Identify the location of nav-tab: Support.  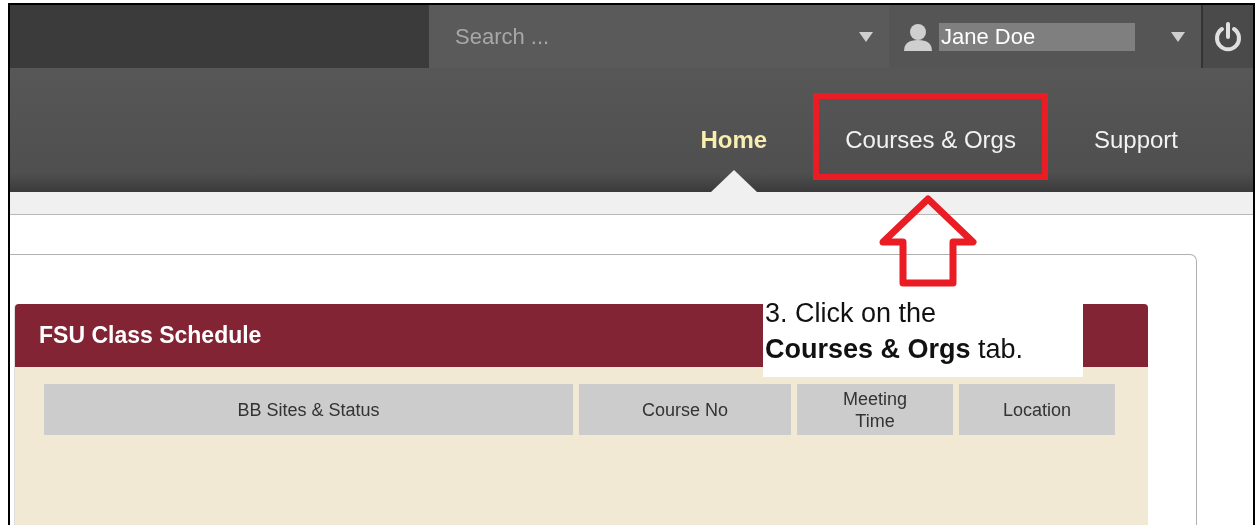
(1135, 136).